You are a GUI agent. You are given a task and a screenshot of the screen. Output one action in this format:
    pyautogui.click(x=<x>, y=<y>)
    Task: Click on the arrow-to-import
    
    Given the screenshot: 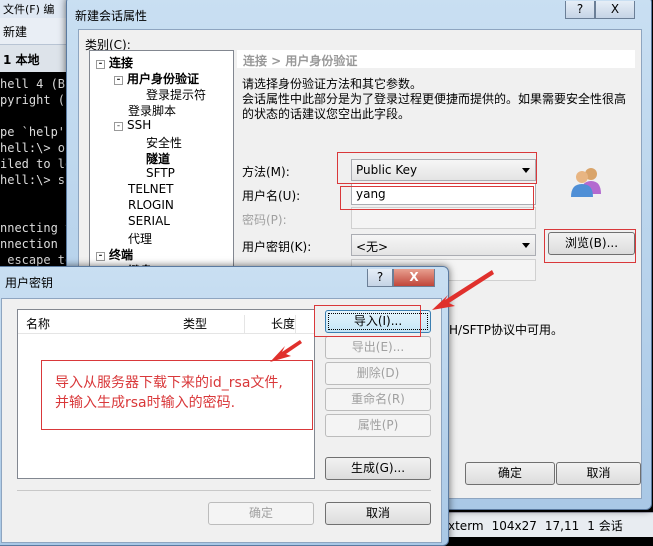 What is the action you would take?
    pyautogui.click(x=463, y=290)
    